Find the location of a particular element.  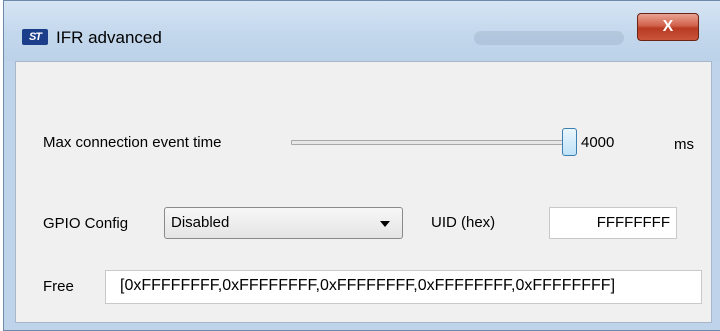

gpio-config-selected: Disabled is located at coordinates (200, 222).